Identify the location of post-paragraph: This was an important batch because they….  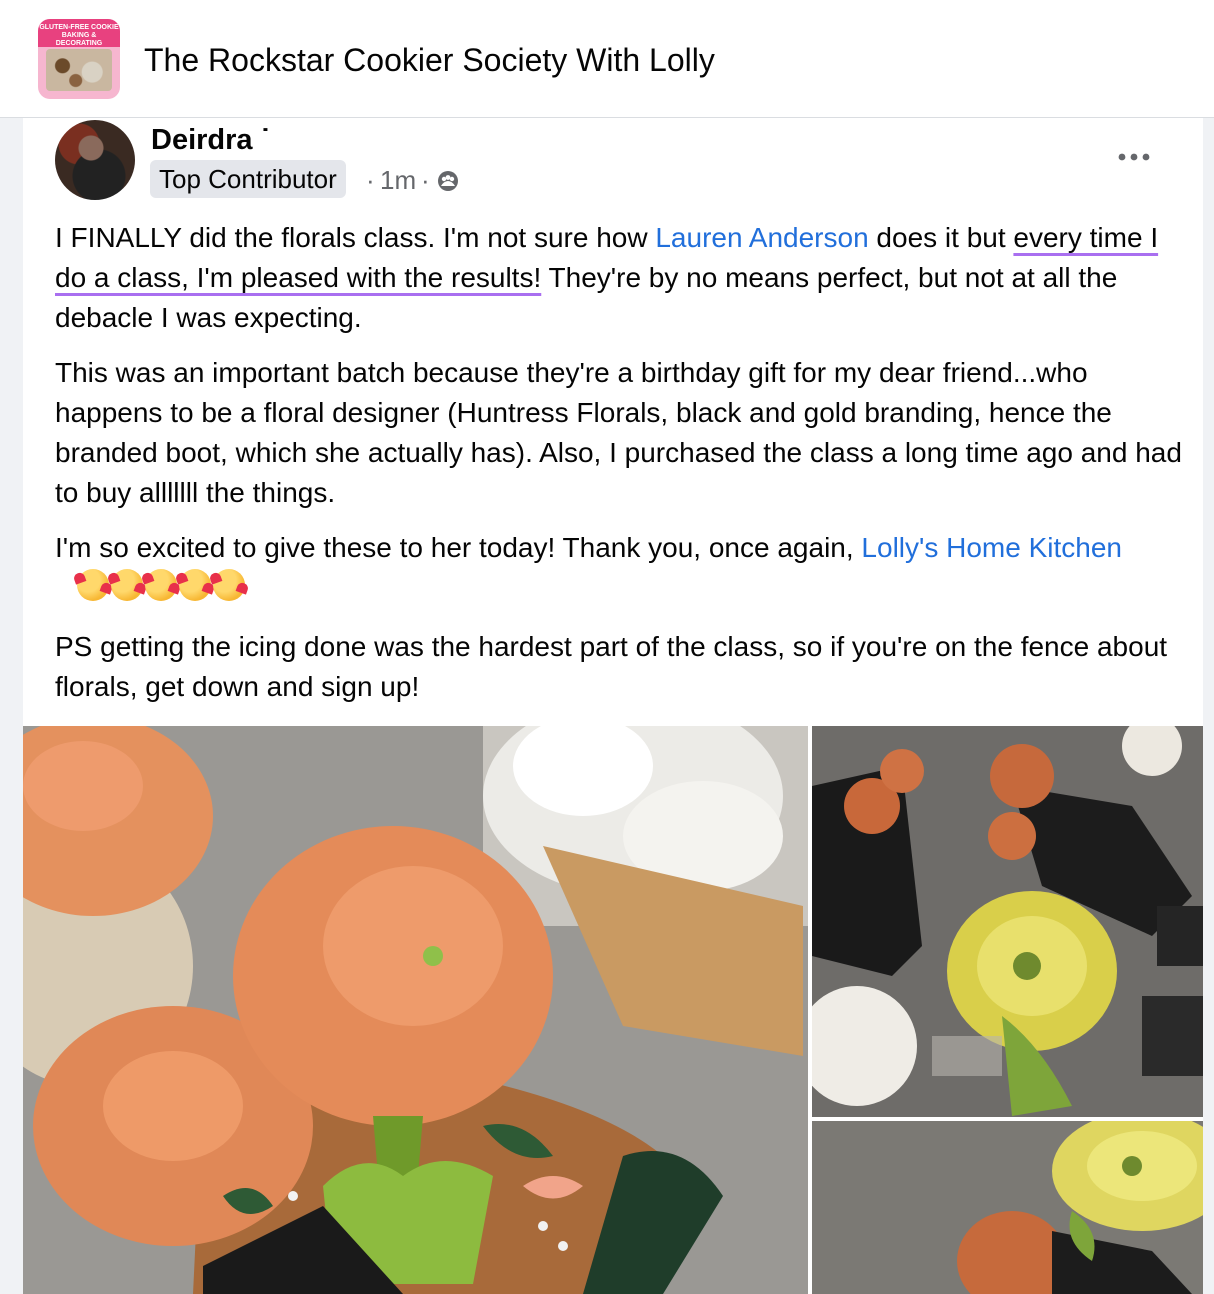
(618, 432).